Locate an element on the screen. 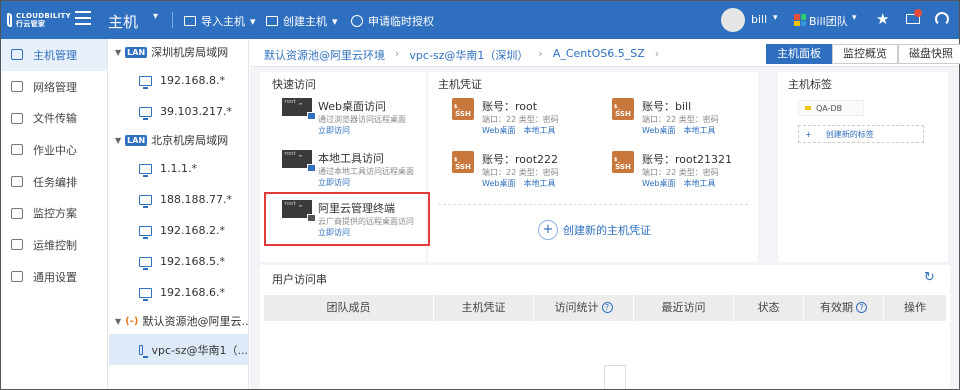  logo-text: CLOUDBILITY is located at coordinates (43, 16).